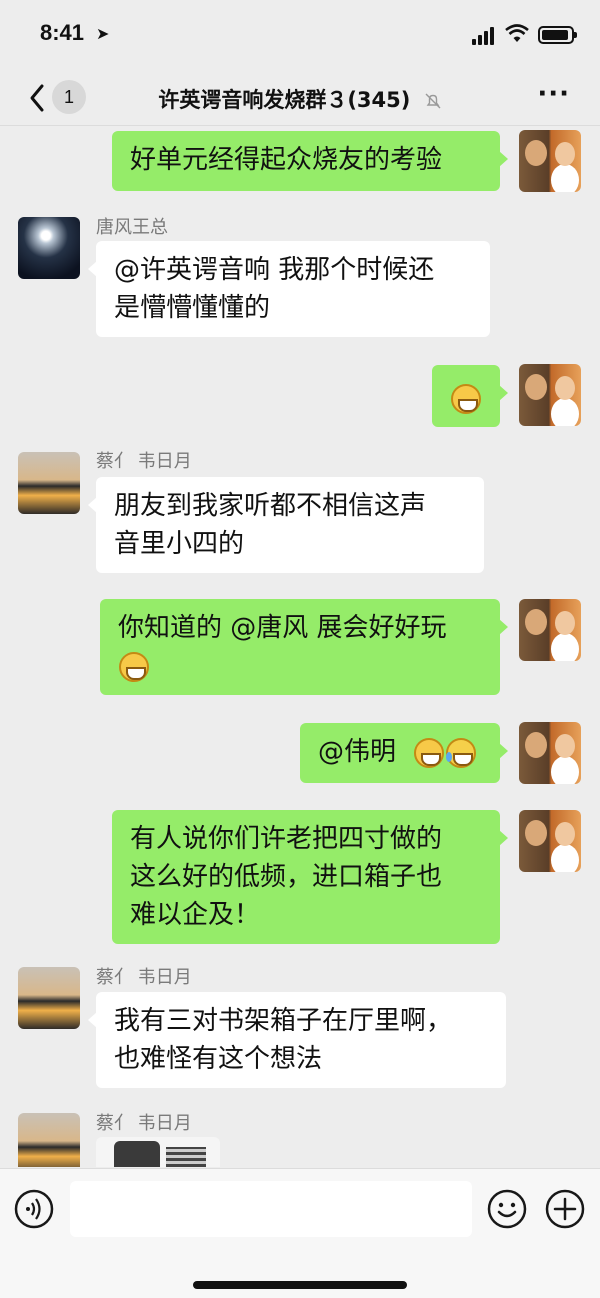 Image resolution: width=600 pixels, height=1298 pixels. Describe the element at coordinates (286, 525) in the screenshot. I see `message-bubble-incoming: 朋友到我家听都不相信这声 音里小四的` at that location.